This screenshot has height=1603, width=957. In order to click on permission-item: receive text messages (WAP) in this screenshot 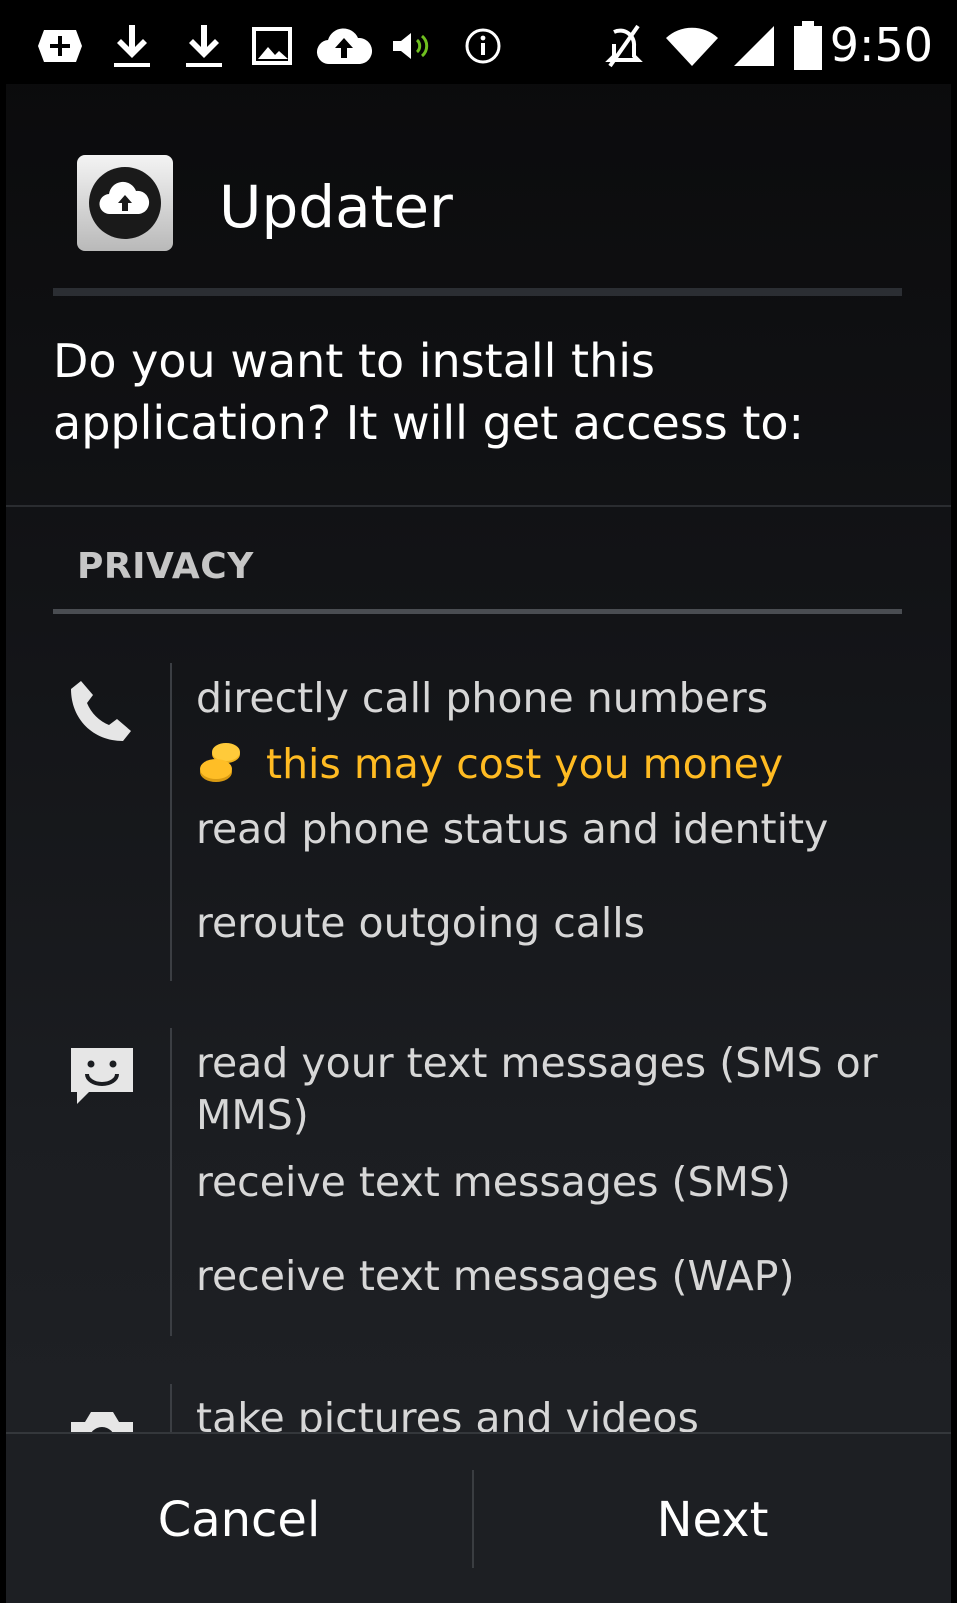, I will do `click(495, 1276)`.